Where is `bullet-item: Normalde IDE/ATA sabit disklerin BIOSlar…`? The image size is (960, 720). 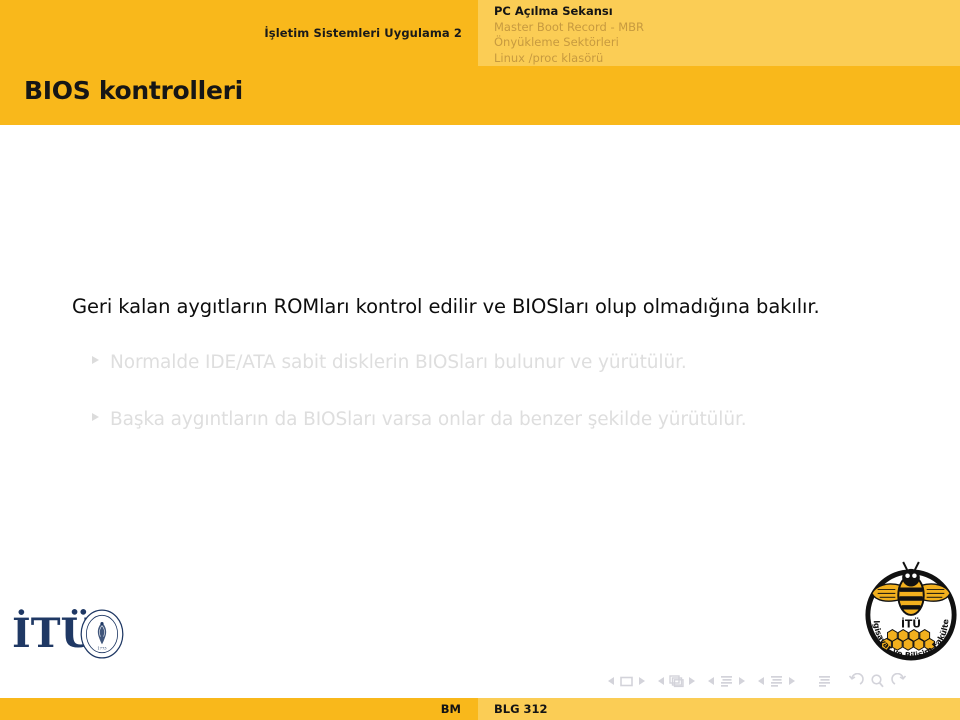
bullet-item: Normalde IDE/ATA sabit disklerin BIOSlar… is located at coordinates (520, 363).